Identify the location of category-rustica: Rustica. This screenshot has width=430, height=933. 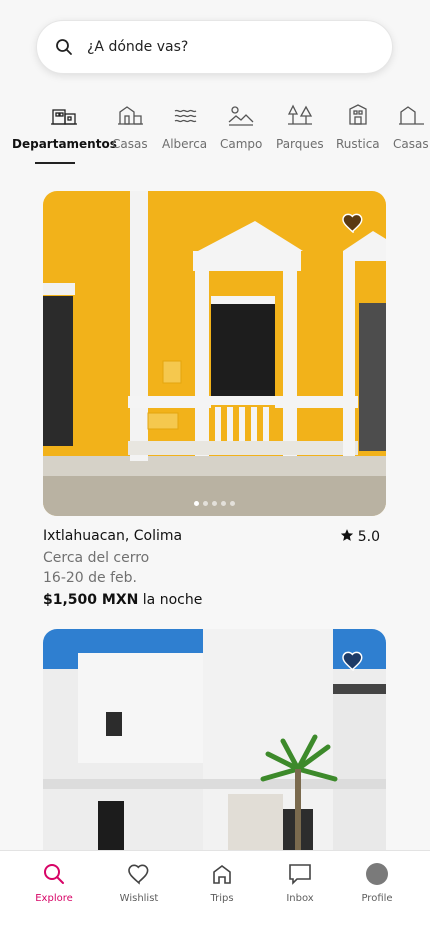
(358, 123).